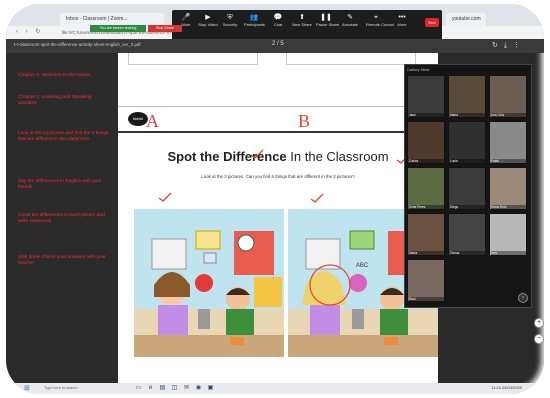 This screenshot has width=550, height=398. I want to click on clock-time: 11:24, so click(496, 387).